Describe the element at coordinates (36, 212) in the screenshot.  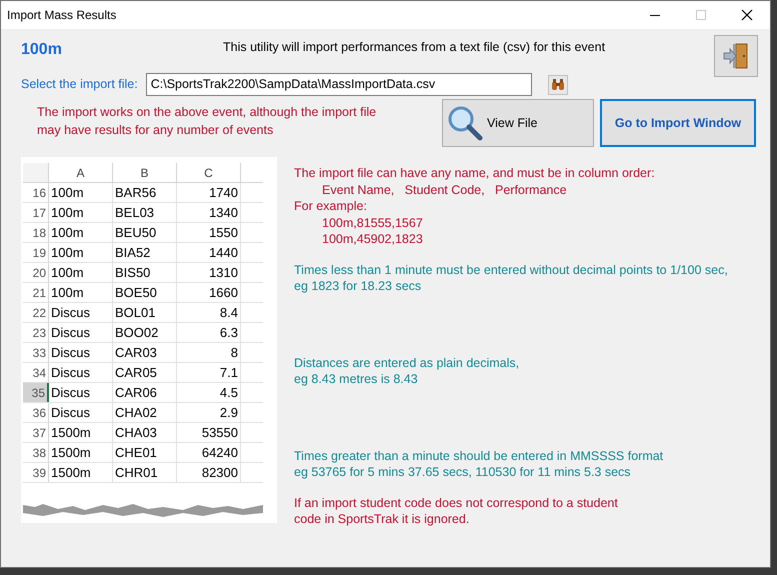
I see `row-number: 17` at that location.